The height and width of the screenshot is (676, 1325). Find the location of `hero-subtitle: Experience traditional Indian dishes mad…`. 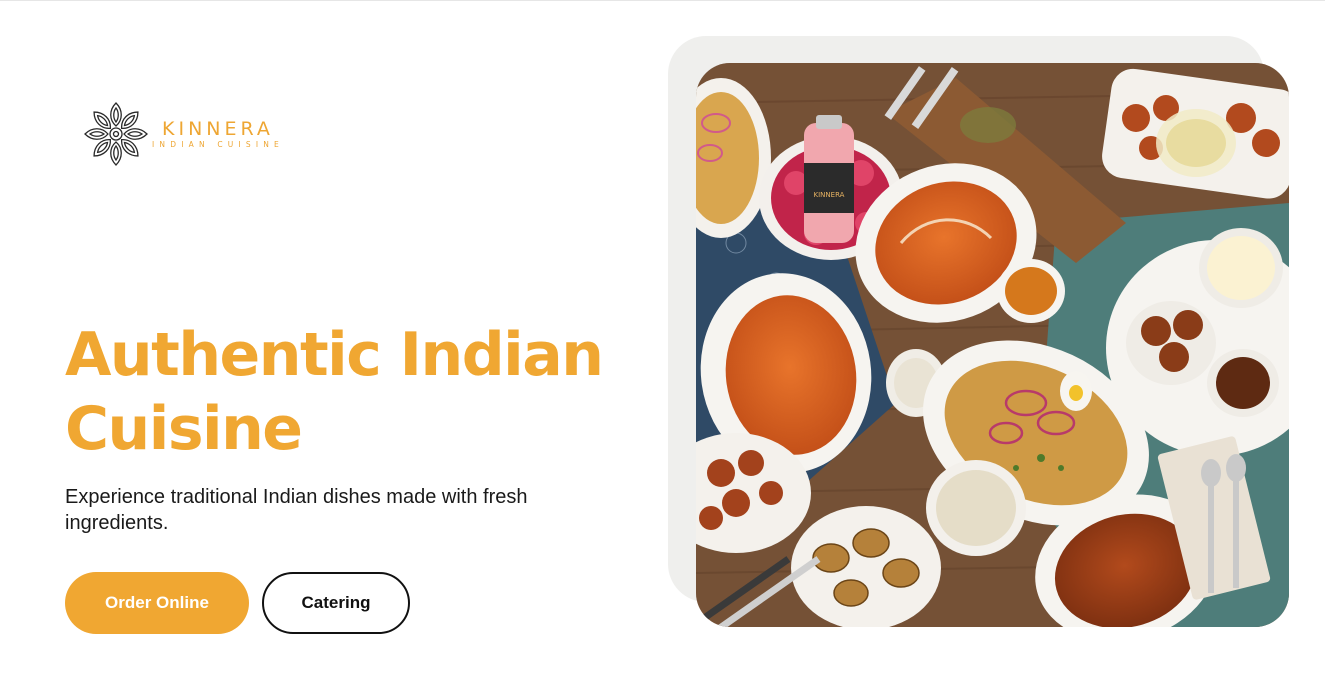

hero-subtitle: Experience traditional Indian dishes mad… is located at coordinates (296, 510).